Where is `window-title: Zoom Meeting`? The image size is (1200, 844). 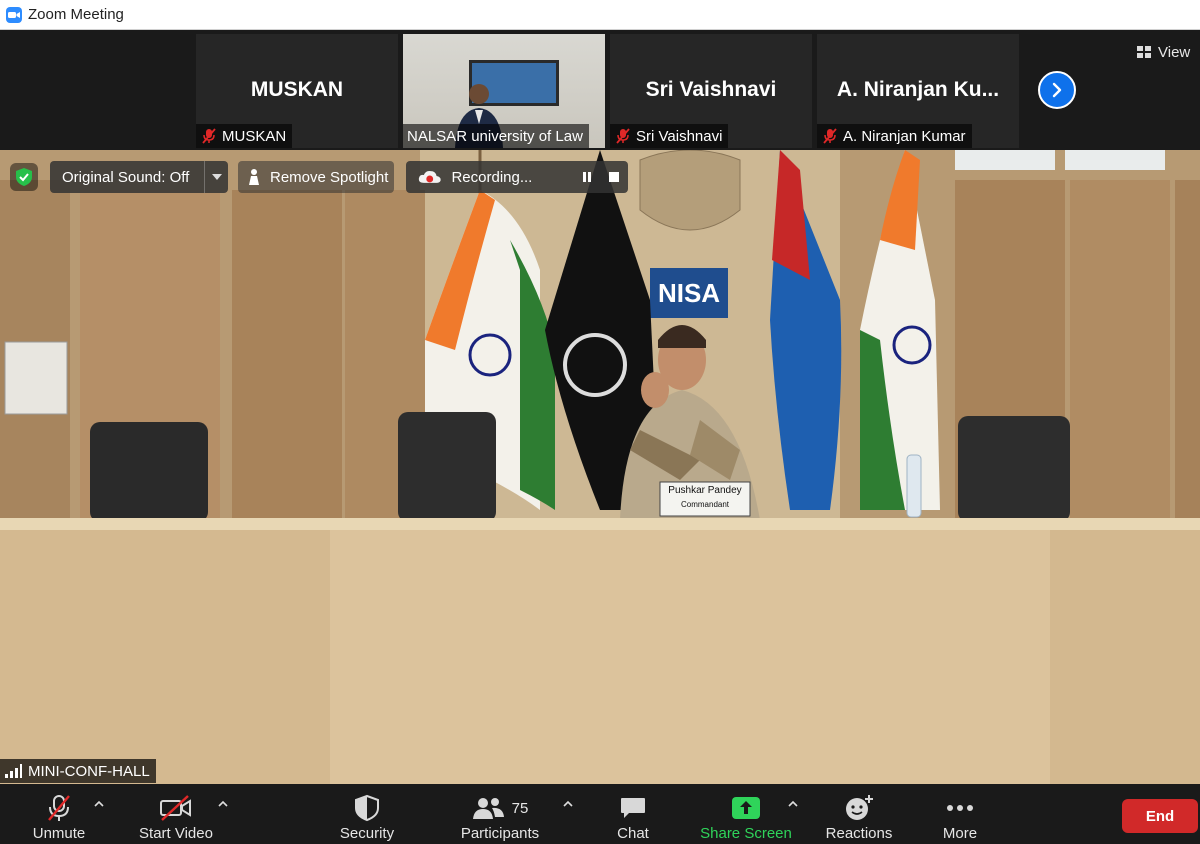 window-title: Zoom Meeting is located at coordinates (76, 14).